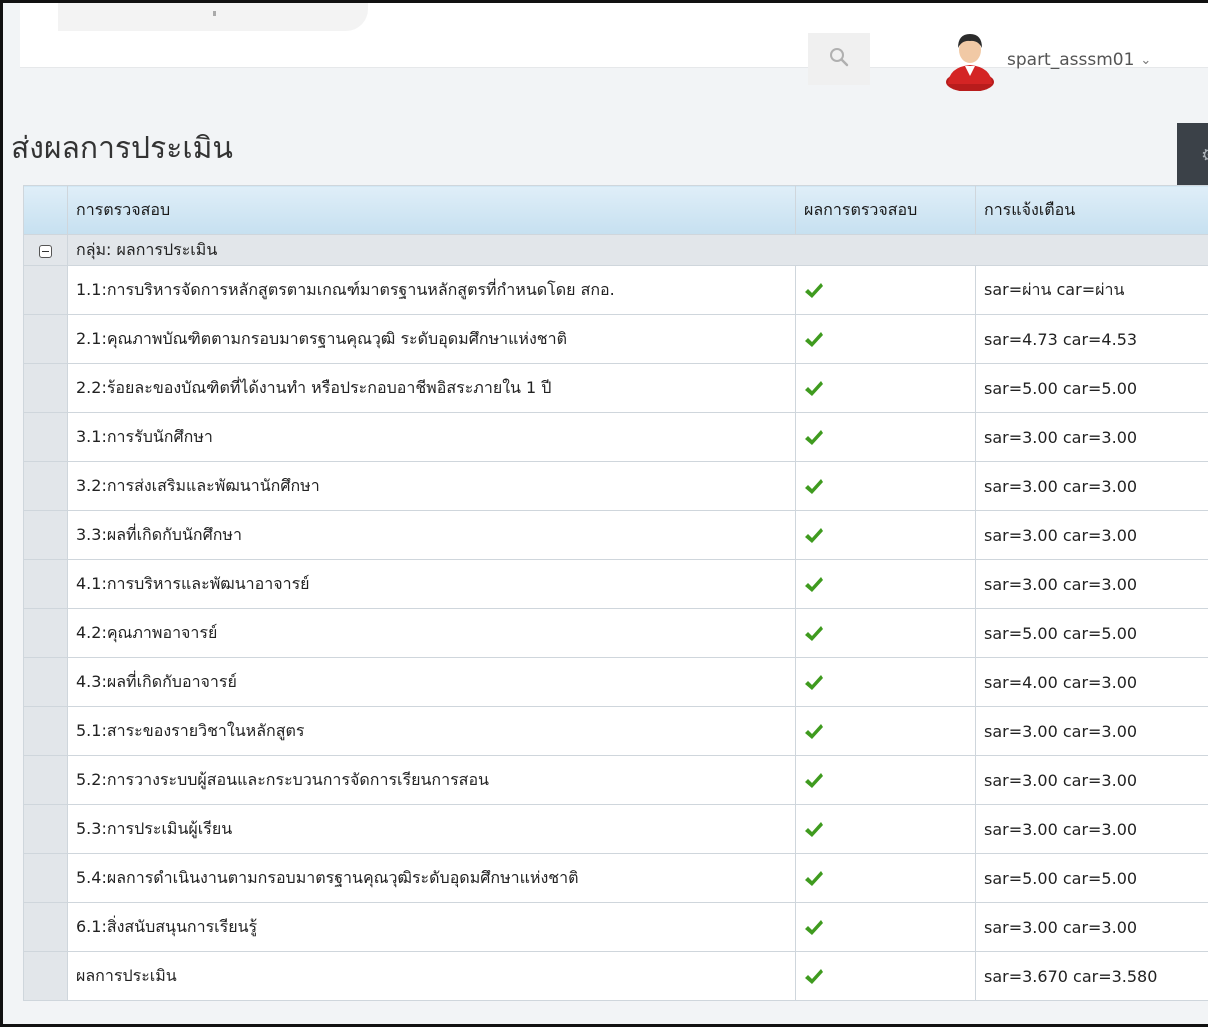  I want to click on user-menu: spart_asssm01 ⌄, so click(1047, 60).